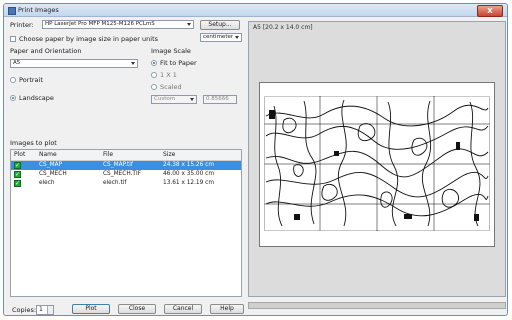  Describe the element at coordinates (31, 80) in the screenshot. I see `portrait-label: Portrait` at that location.